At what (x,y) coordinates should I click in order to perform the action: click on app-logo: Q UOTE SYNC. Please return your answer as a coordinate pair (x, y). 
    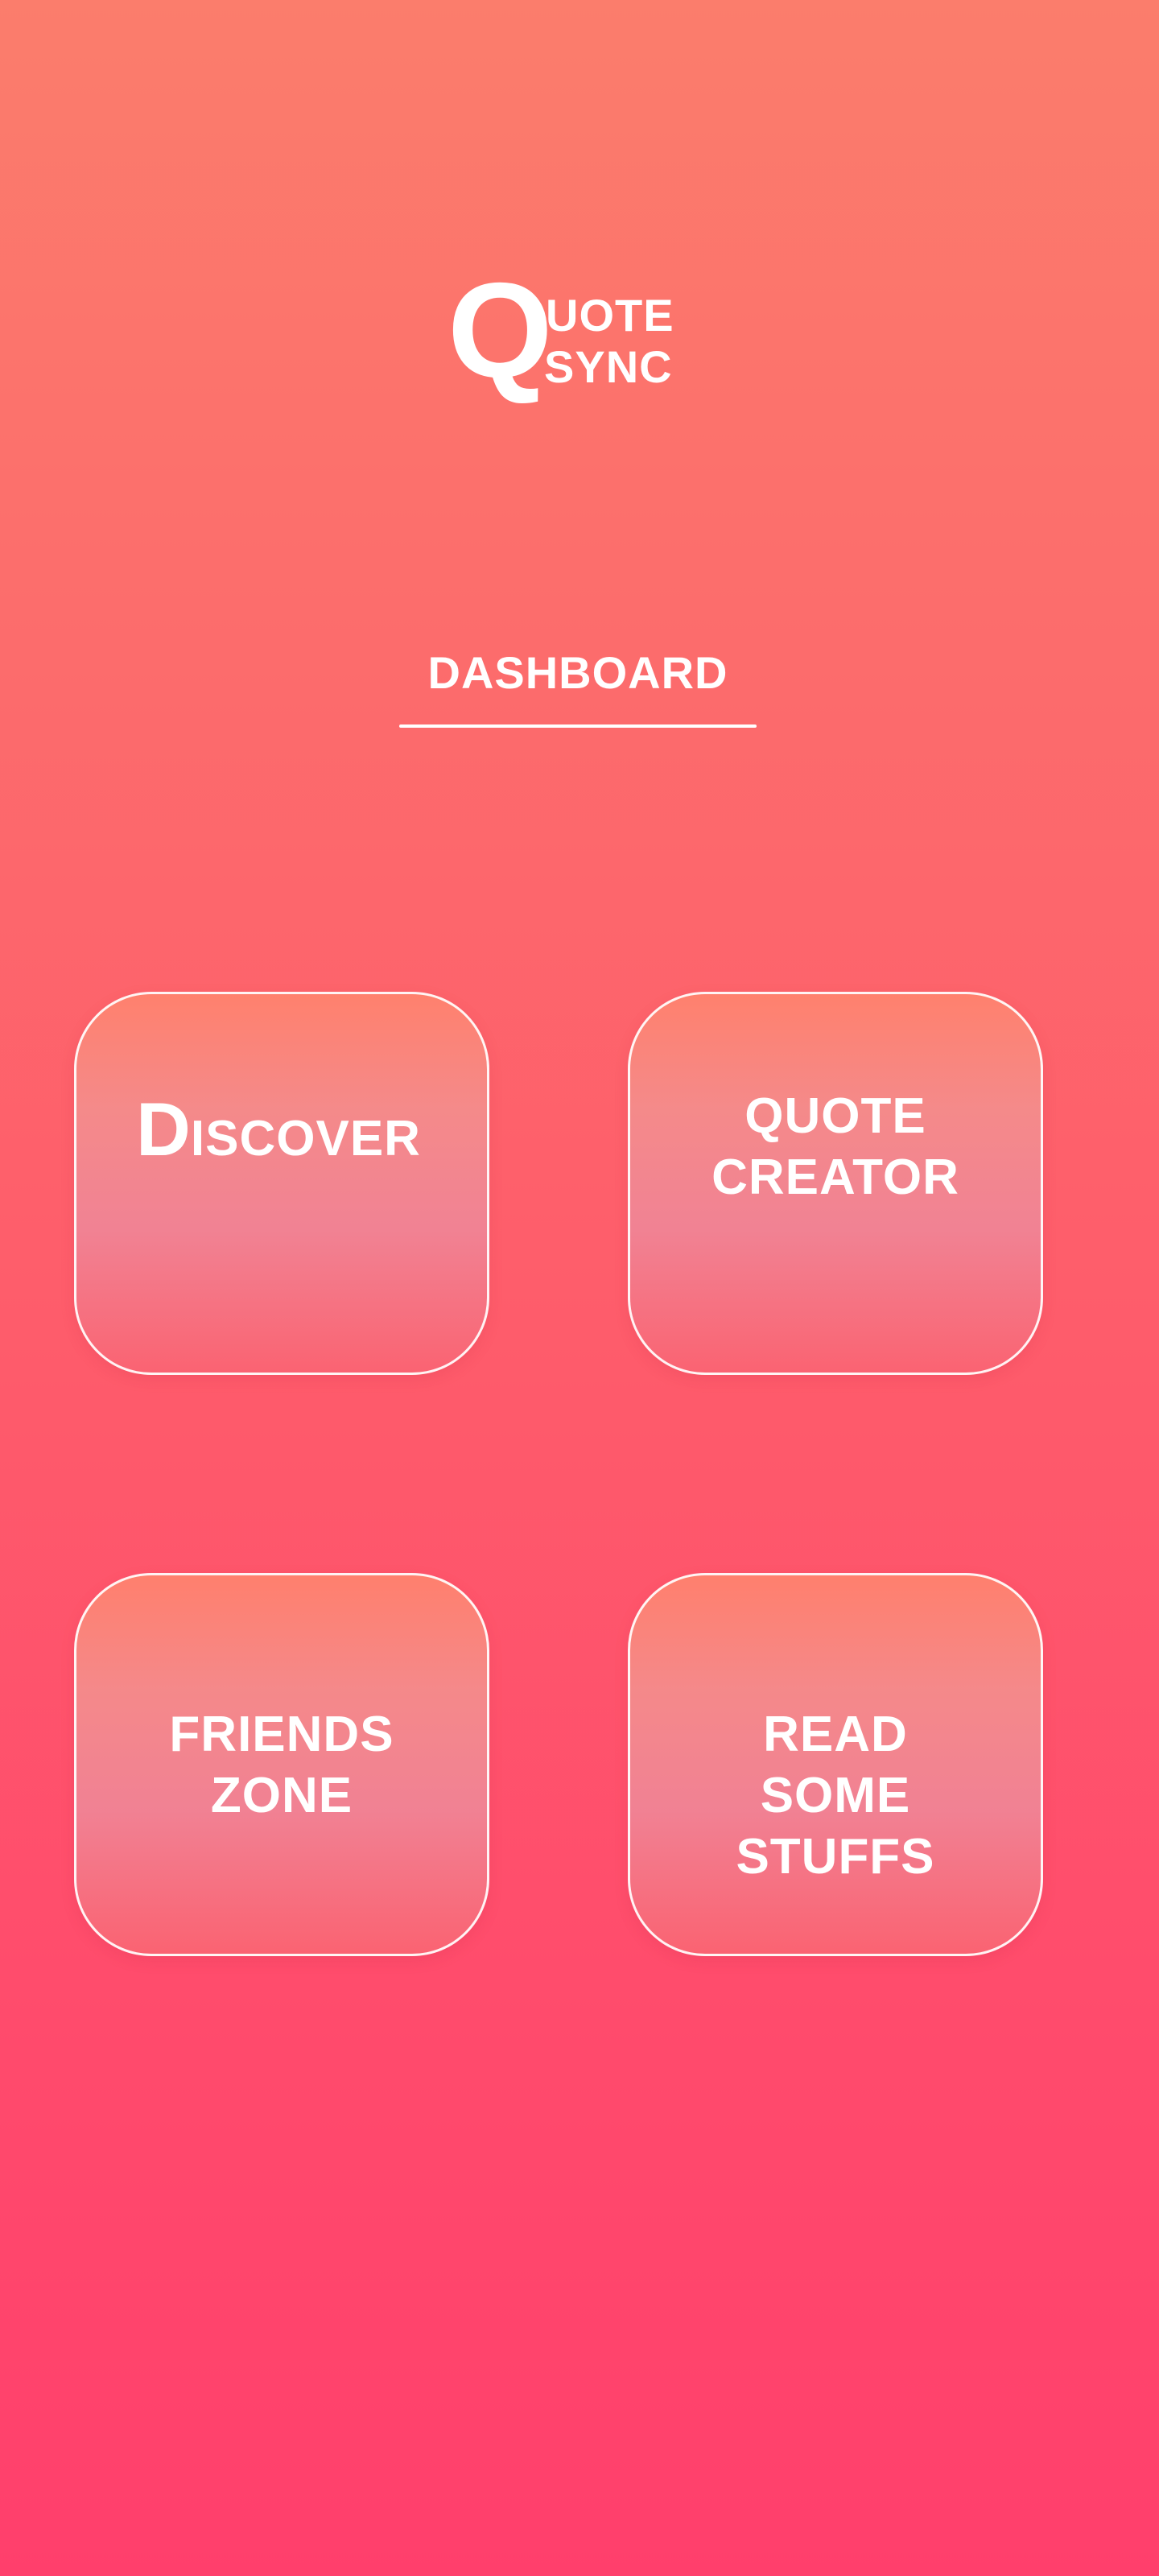
    Looking at the image, I should click on (580, 330).